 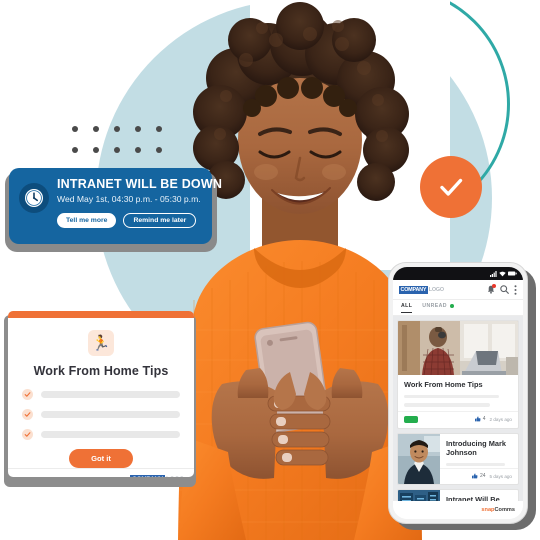 I want to click on app-company-logo: COMPANY LOGO, so click(x=421, y=289).